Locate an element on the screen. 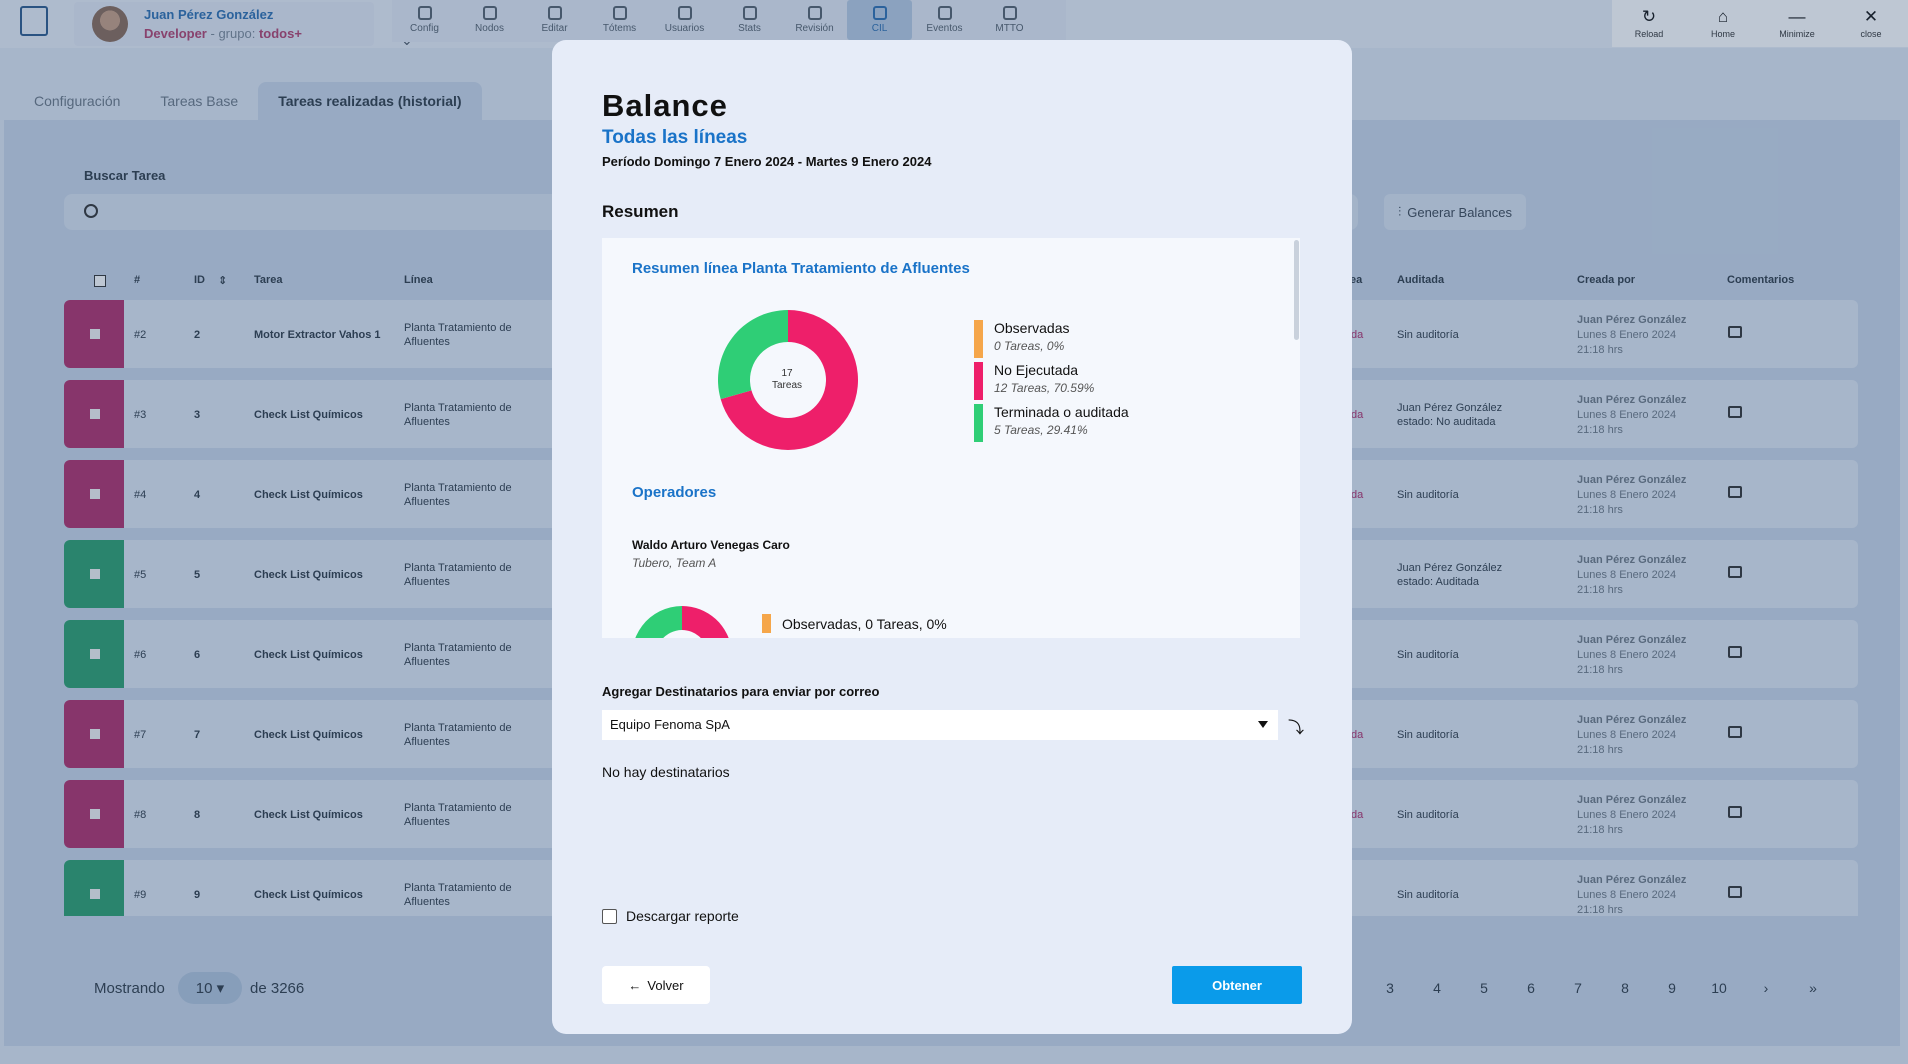  legend-label: No Ejecutada is located at coordinates (1036, 370).